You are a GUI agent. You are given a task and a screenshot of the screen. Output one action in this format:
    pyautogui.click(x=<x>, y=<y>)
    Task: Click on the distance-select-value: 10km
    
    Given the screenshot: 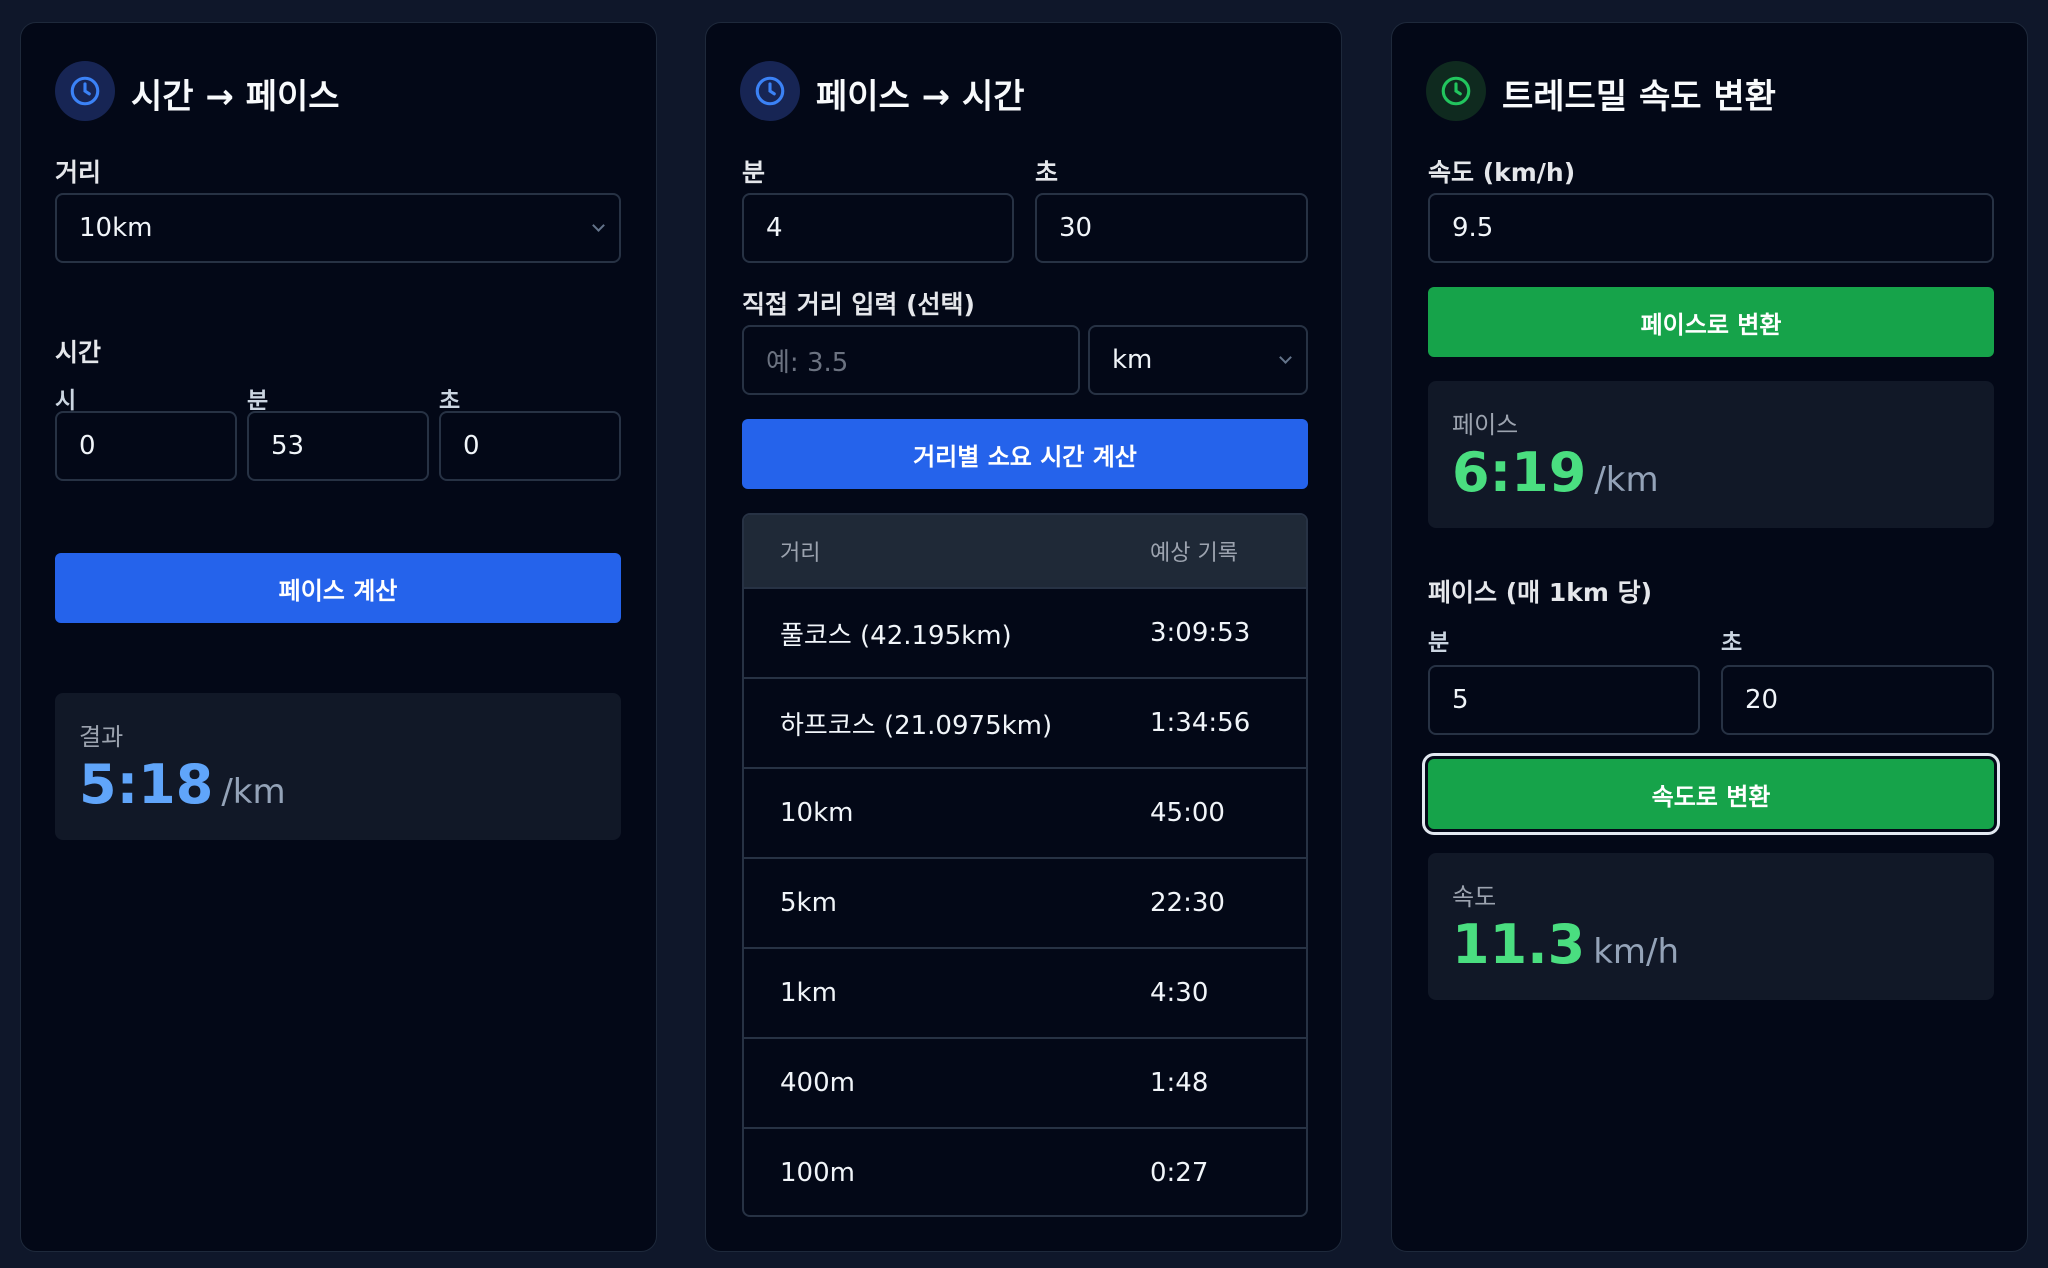 What is the action you would take?
    pyautogui.click(x=116, y=228)
    